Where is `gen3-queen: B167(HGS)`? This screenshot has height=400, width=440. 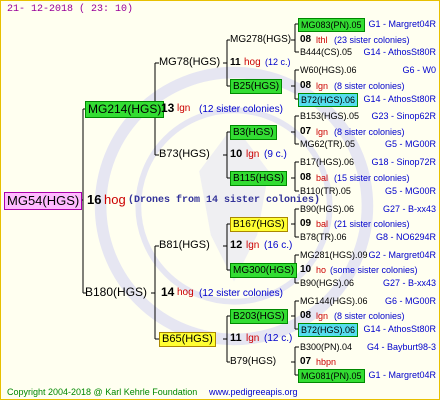
gen3-queen: B167(HGS) is located at coordinates (259, 224).